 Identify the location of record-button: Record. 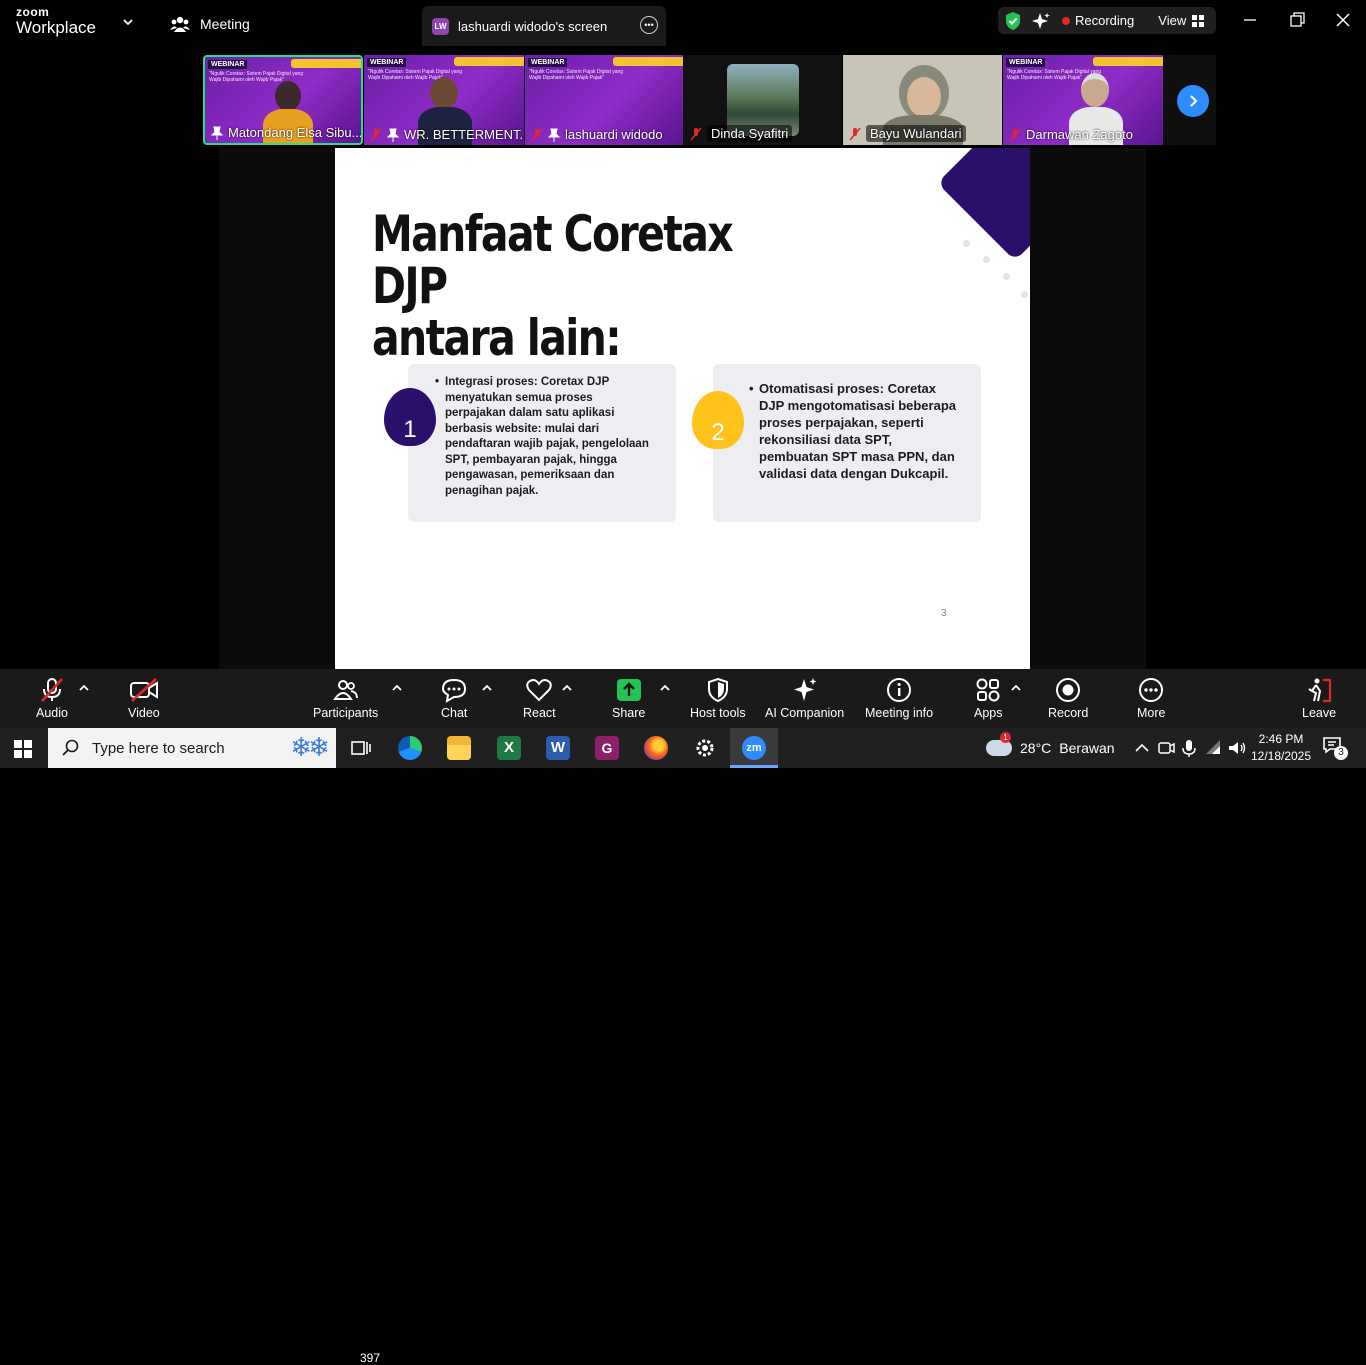
(1068, 698).